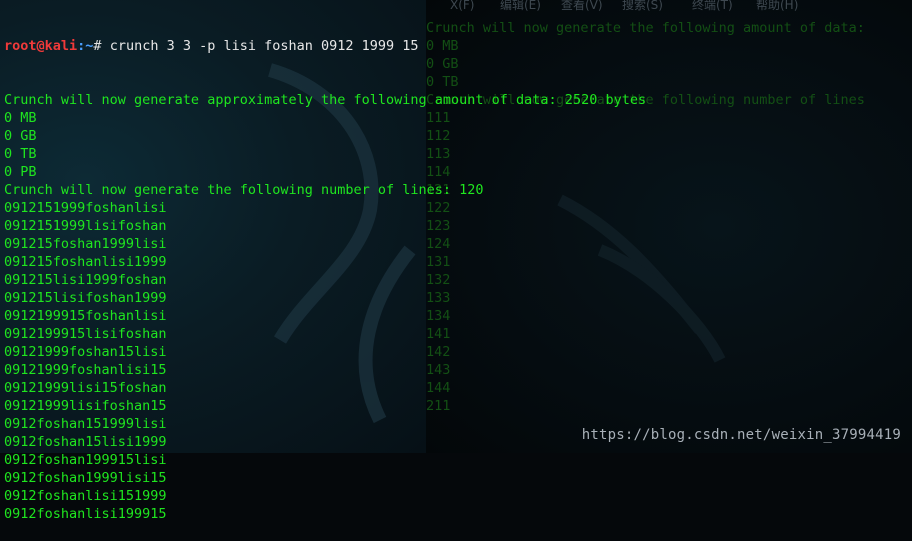 The height and width of the screenshot is (541, 912). Describe the element at coordinates (85, 514) in the screenshot. I see `output-line: 0912foshanlisi199915` at that location.